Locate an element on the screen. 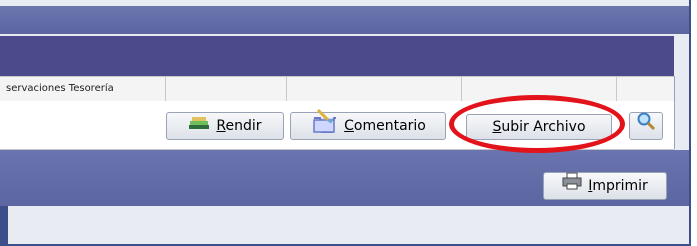  printer-icon is located at coordinates (572, 186).